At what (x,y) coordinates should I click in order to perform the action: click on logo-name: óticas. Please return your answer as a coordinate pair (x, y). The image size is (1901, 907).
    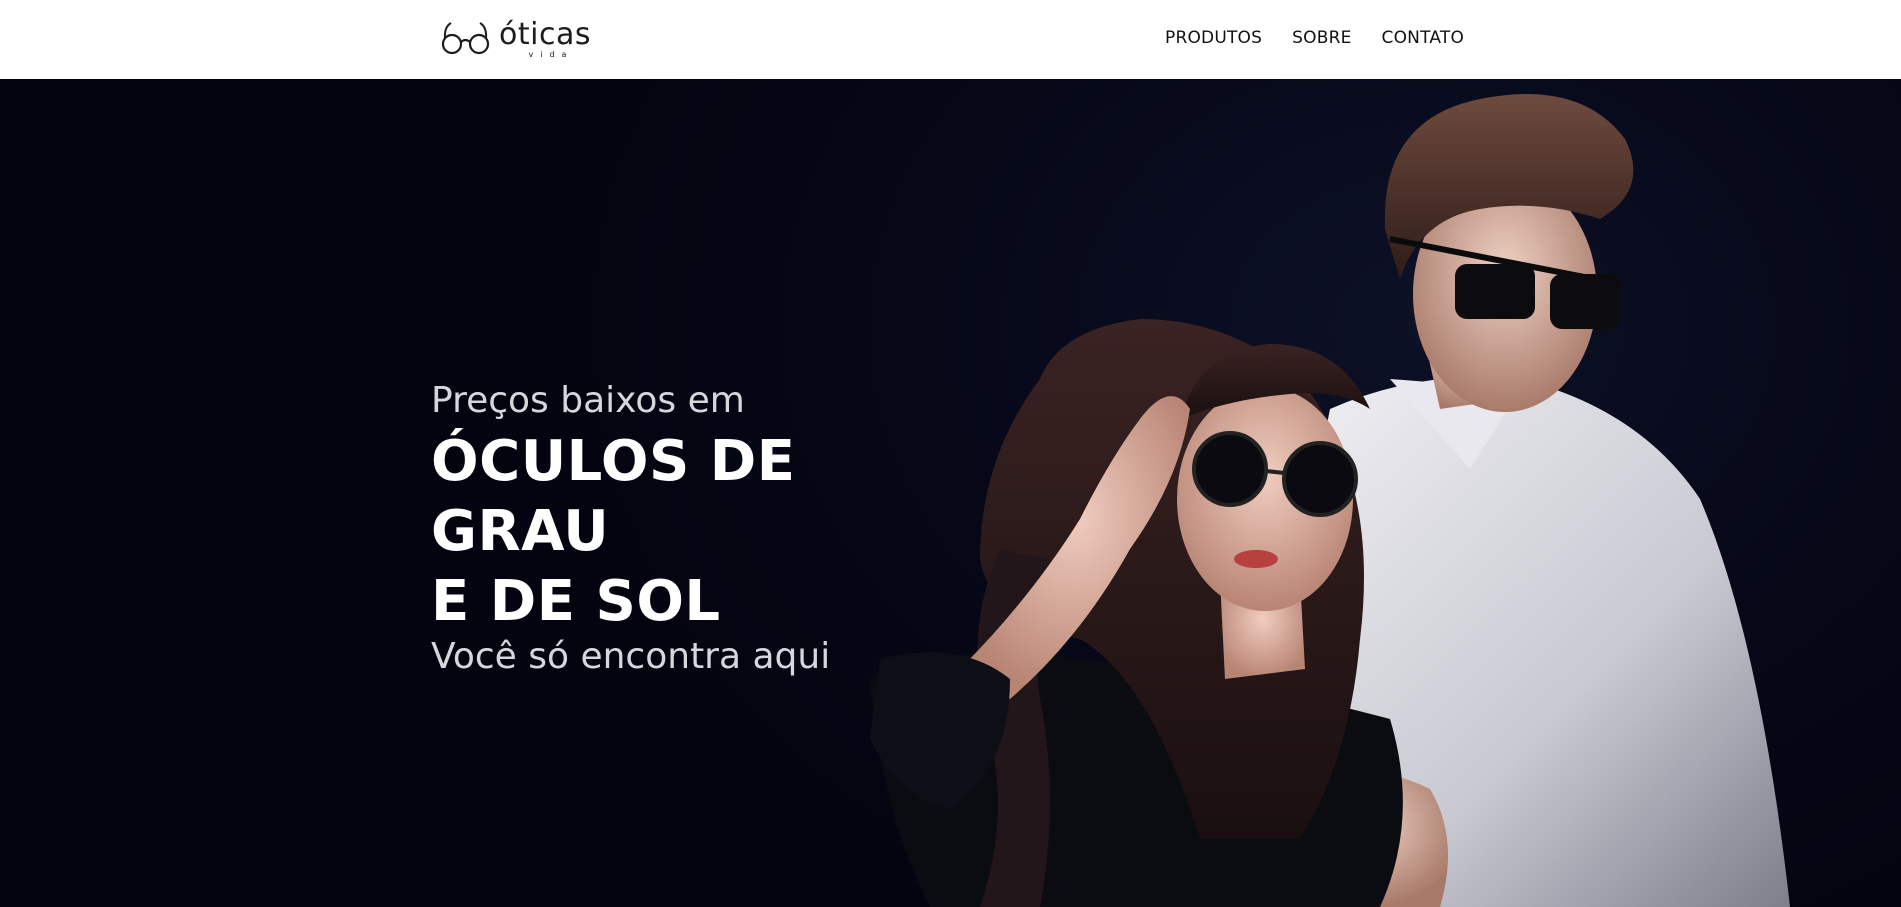
    Looking at the image, I should click on (545, 34).